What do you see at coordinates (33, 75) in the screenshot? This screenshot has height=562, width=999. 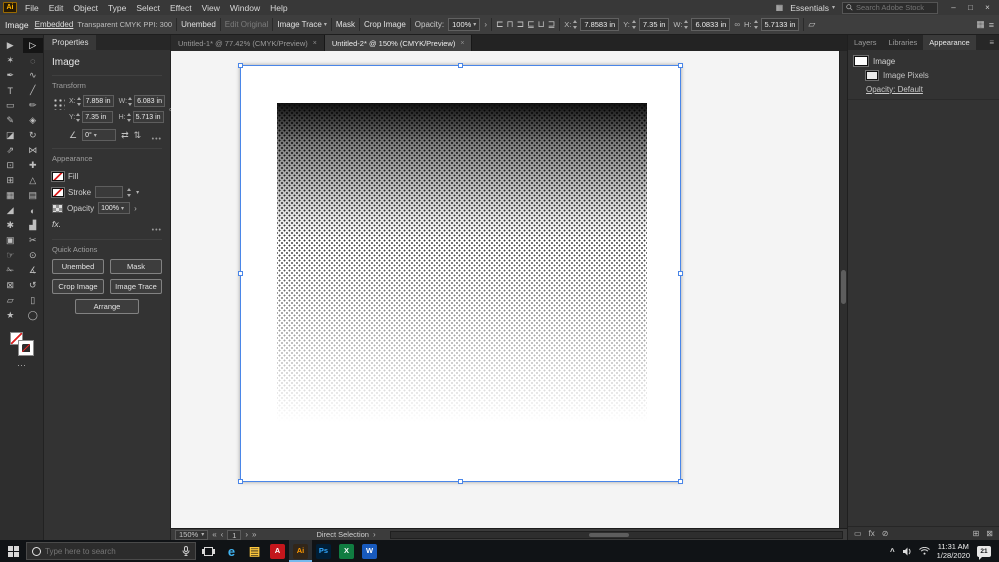 I see `curvature-tool: ∿` at bounding box center [33, 75].